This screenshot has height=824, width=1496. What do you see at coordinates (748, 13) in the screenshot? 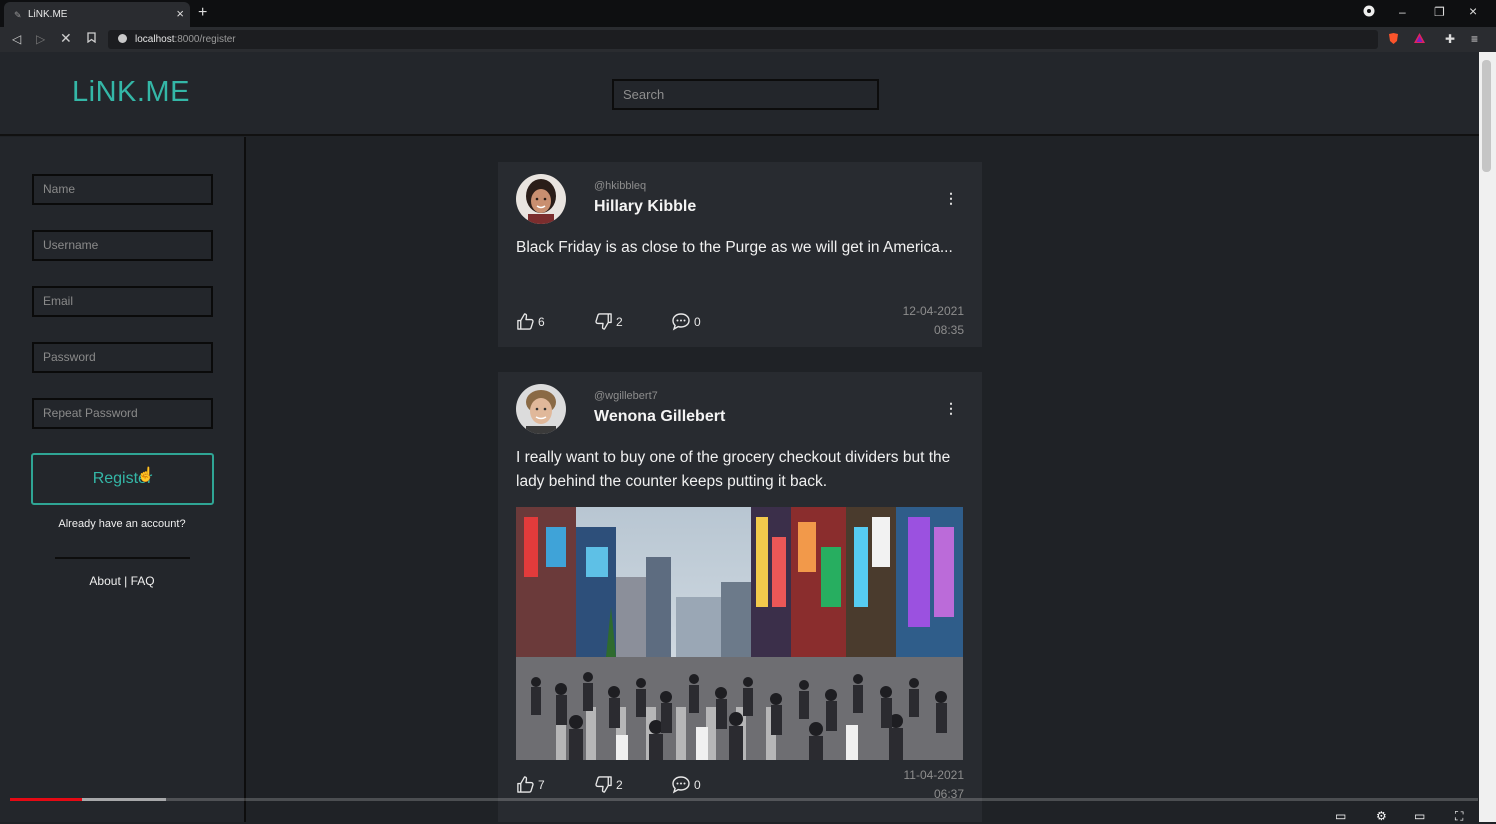
I see `browser-tabbar: ✎ LiNK.ME × + – ❐ ×` at bounding box center [748, 13].